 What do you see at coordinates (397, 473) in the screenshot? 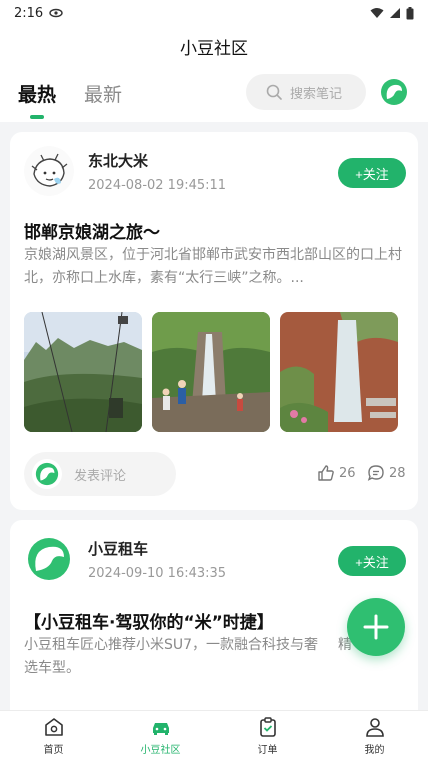
I see `comment-count: 28` at bounding box center [397, 473].